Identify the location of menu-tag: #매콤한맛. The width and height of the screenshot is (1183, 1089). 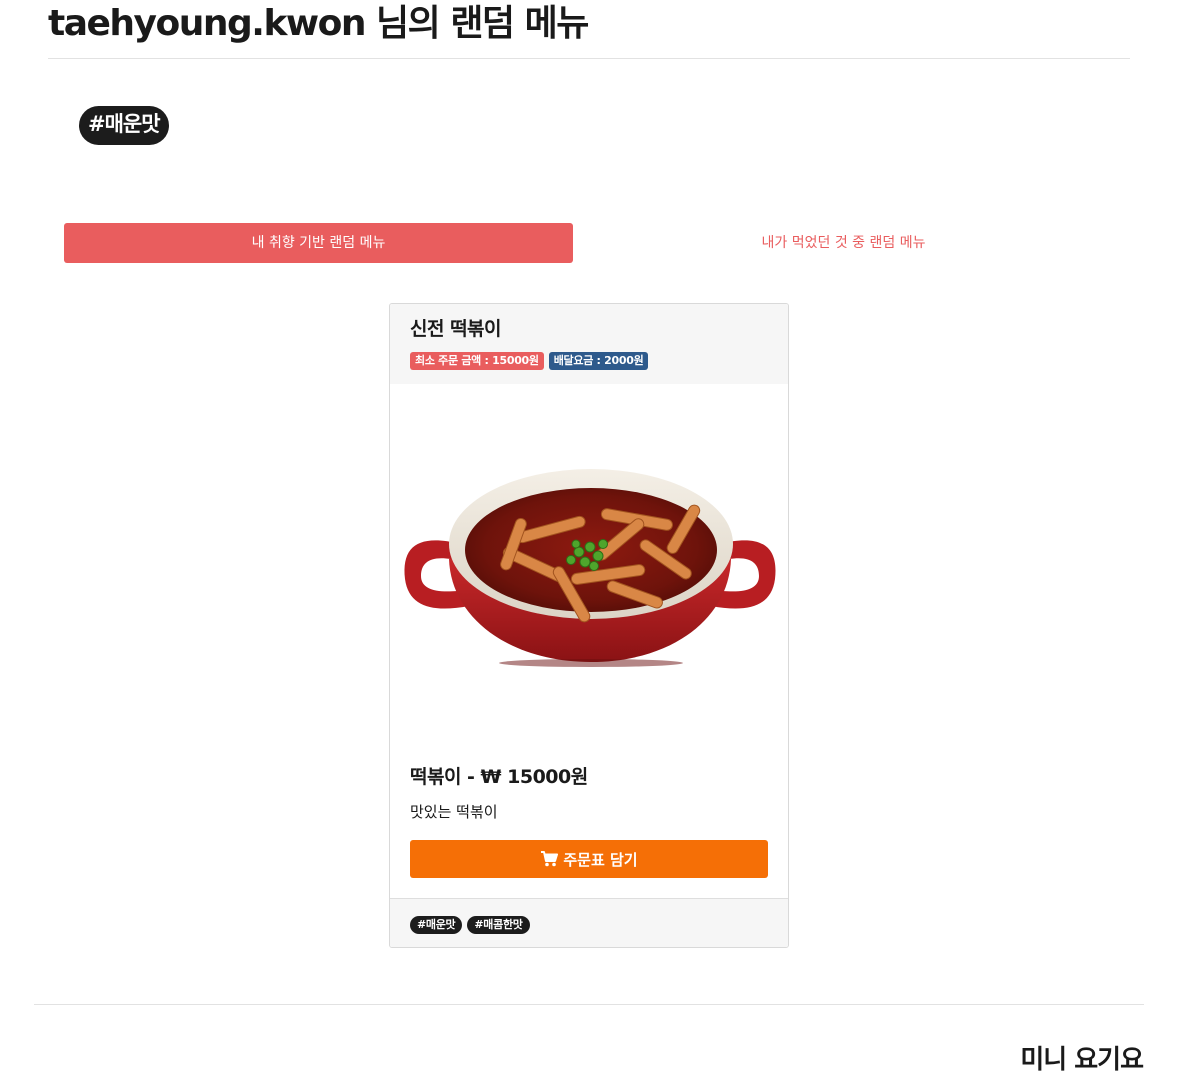
(498, 925).